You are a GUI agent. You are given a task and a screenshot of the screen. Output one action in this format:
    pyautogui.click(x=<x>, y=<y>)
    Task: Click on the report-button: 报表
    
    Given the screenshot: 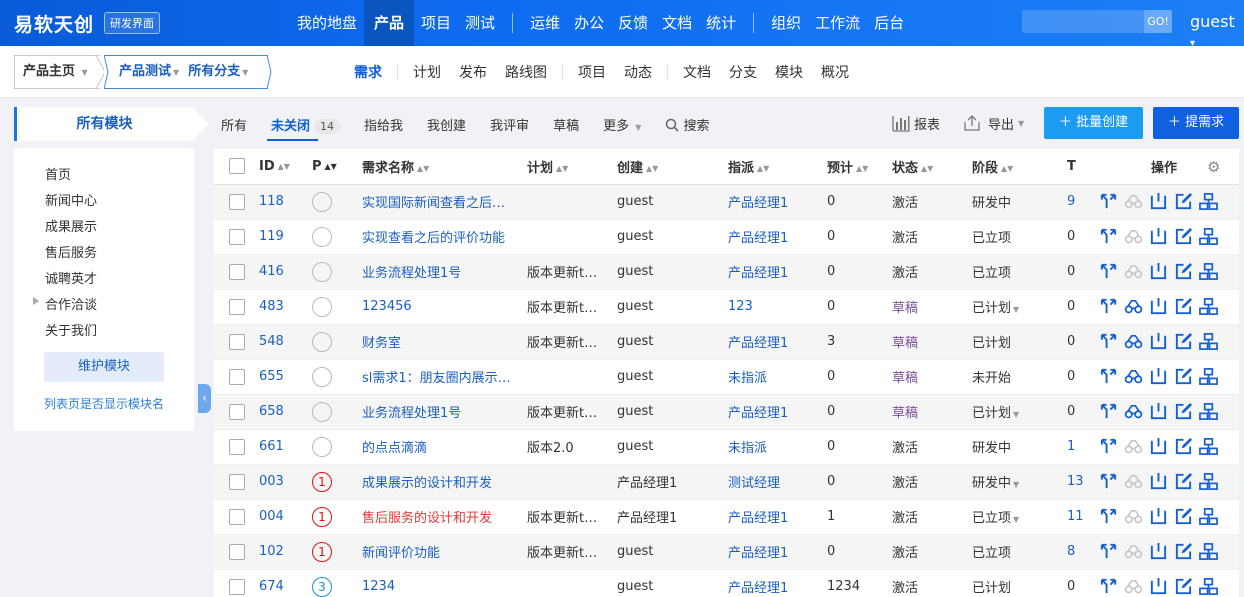 What is the action you would take?
    pyautogui.click(x=915, y=123)
    